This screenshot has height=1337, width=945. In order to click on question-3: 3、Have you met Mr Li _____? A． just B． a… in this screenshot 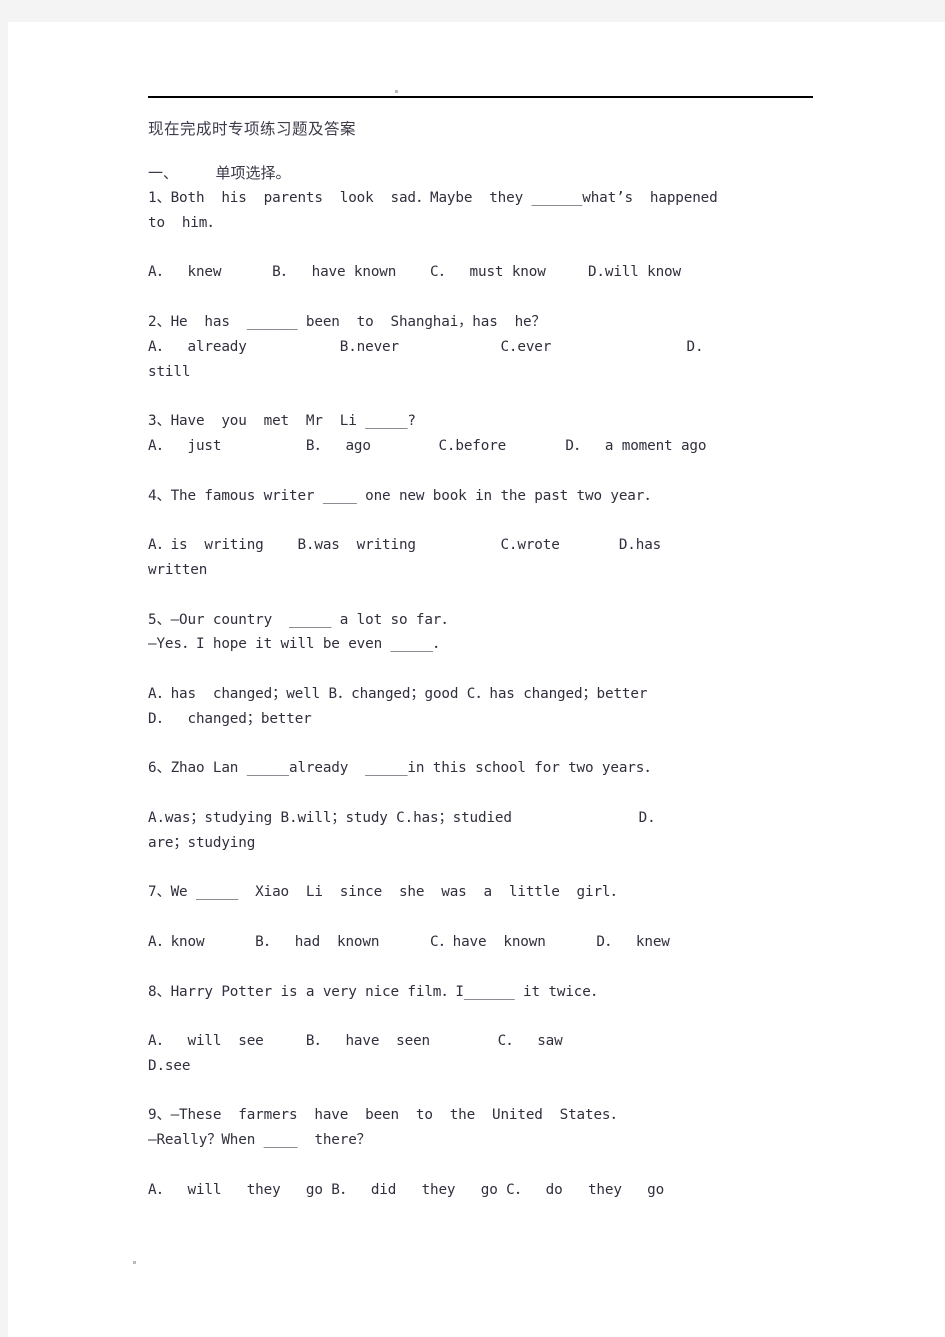, I will do `click(484, 434)`.